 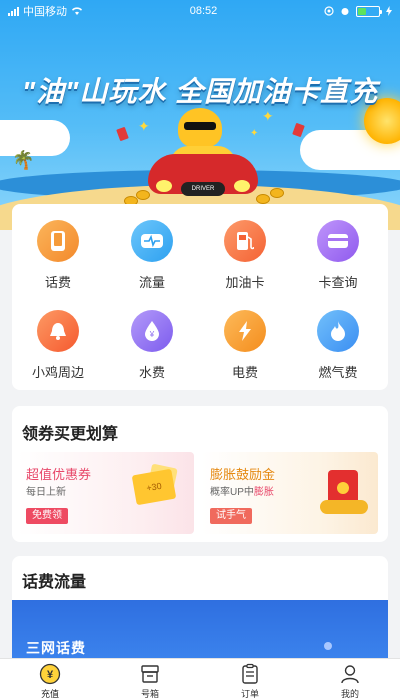 What do you see at coordinates (338, 331) in the screenshot?
I see `flame-icon` at bounding box center [338, 331].